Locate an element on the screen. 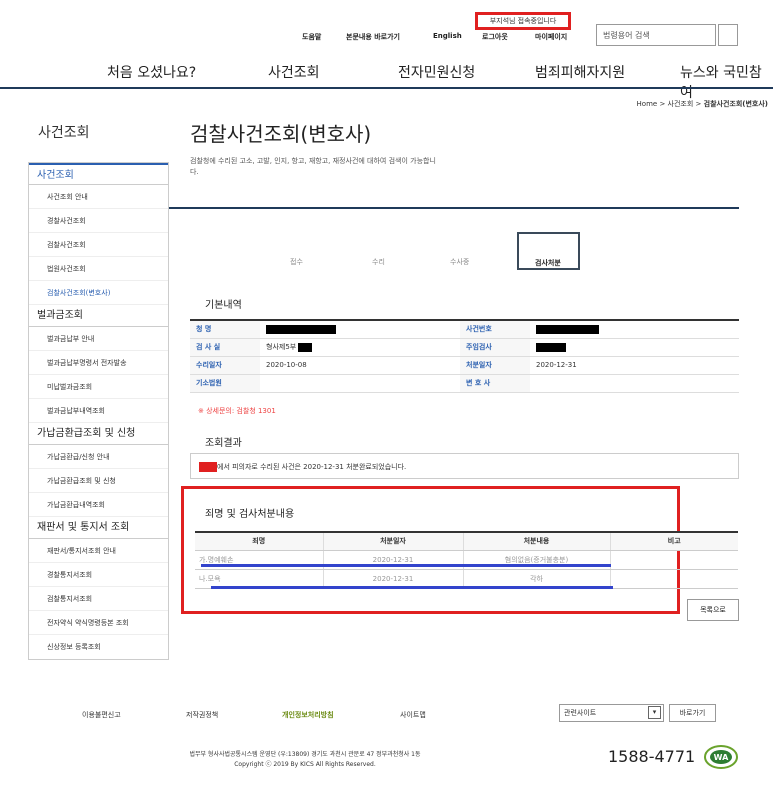 The image size is (773, 794). sidebar-item: 가납금환급조회 및 신청 is located at coordinates (98, 481).